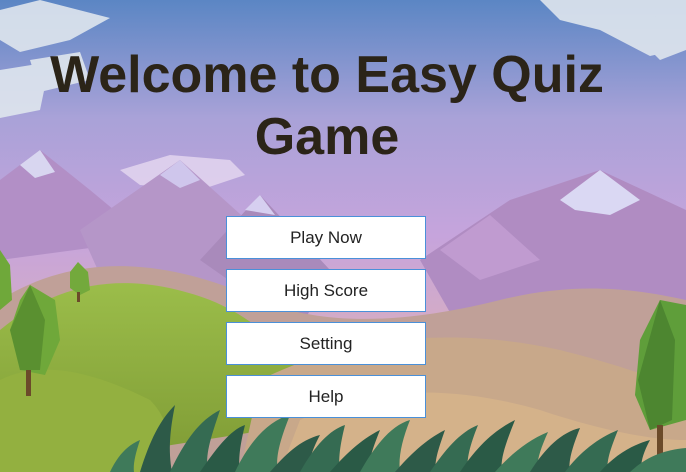  What do you see at coordinates (326, 290) in the screenshot?
I see `high-score-button: High Score` at bounding box center [326, 290].